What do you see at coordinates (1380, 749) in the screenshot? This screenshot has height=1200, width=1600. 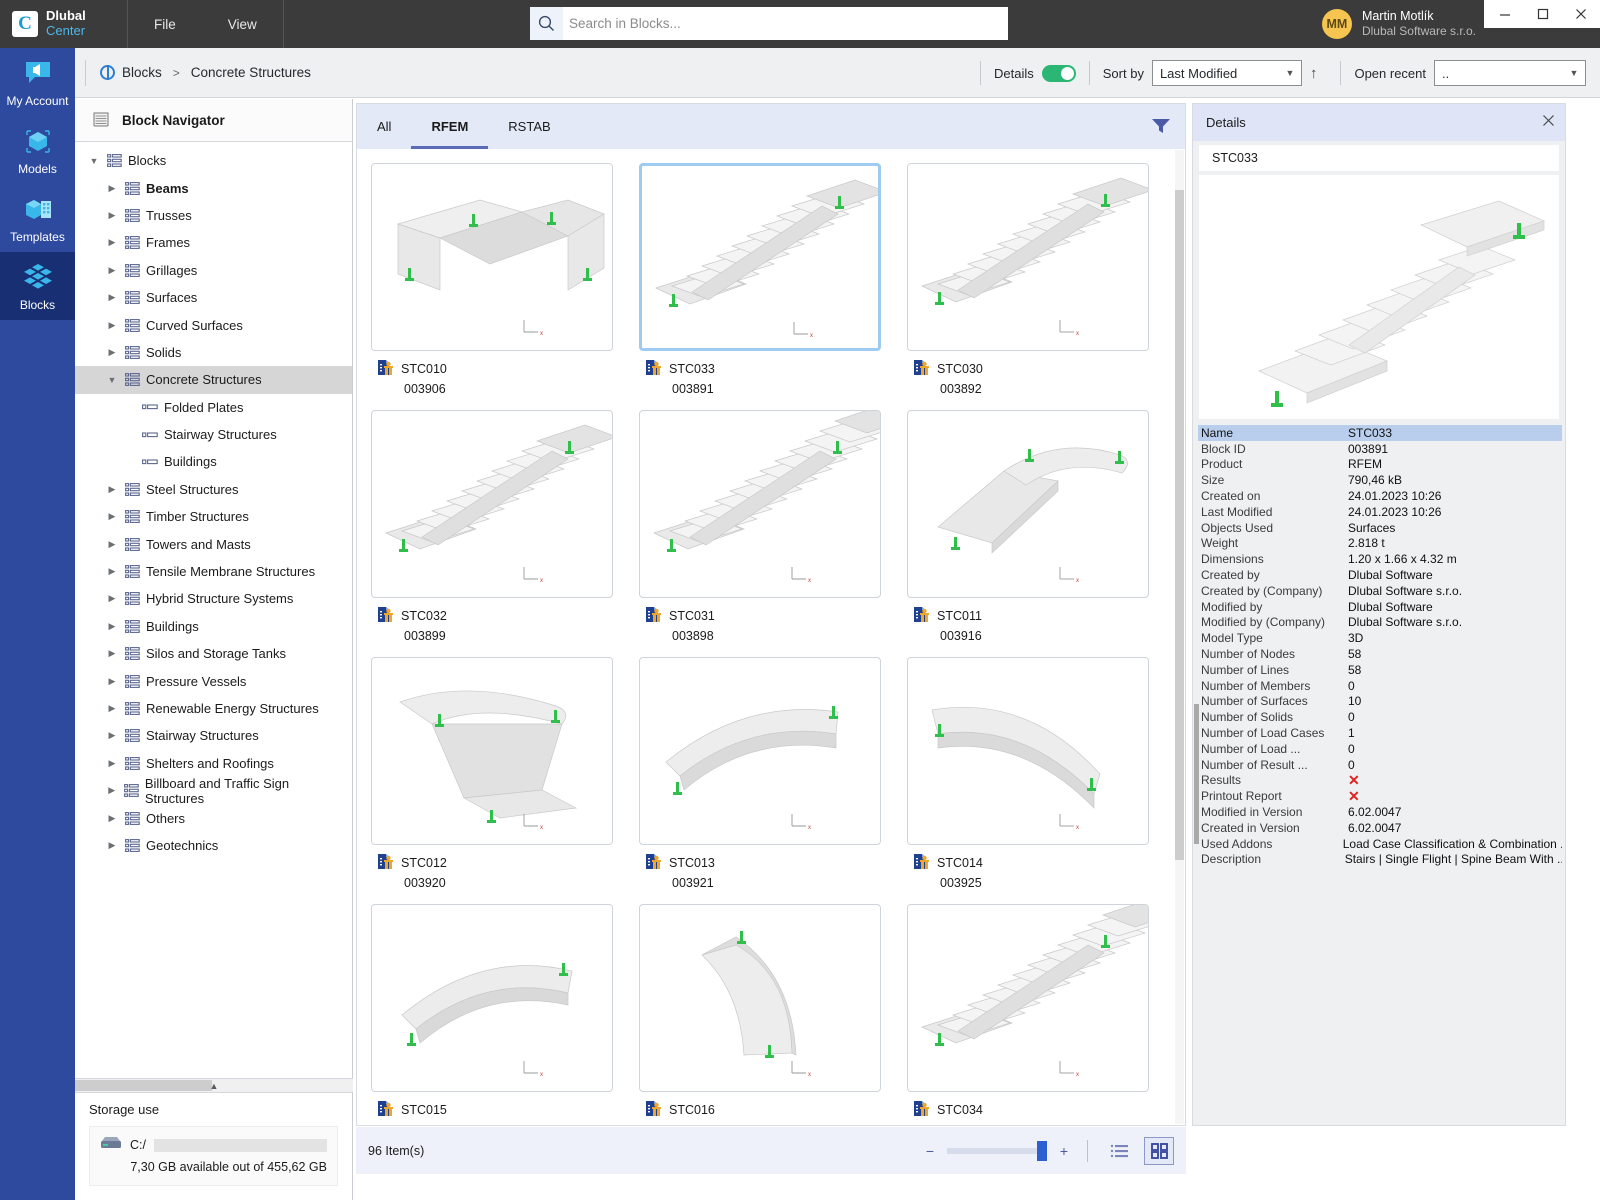 I see `property-row: Number of Load ... 0` at bounding box center [1380, 749].